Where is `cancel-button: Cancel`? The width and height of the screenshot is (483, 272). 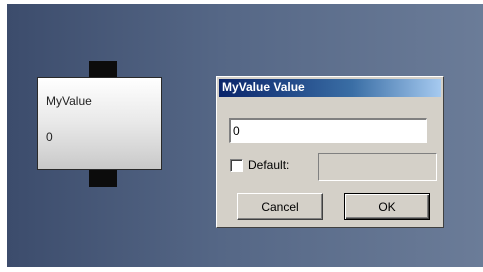
cancel-button: Cancel is located at coordinates (280, 206).